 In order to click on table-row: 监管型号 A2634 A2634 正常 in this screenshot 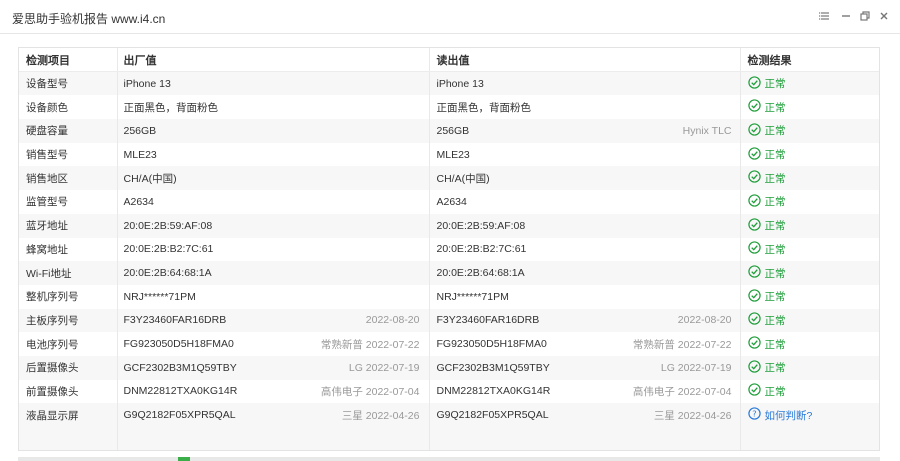, I will do `click(449, 202)`.